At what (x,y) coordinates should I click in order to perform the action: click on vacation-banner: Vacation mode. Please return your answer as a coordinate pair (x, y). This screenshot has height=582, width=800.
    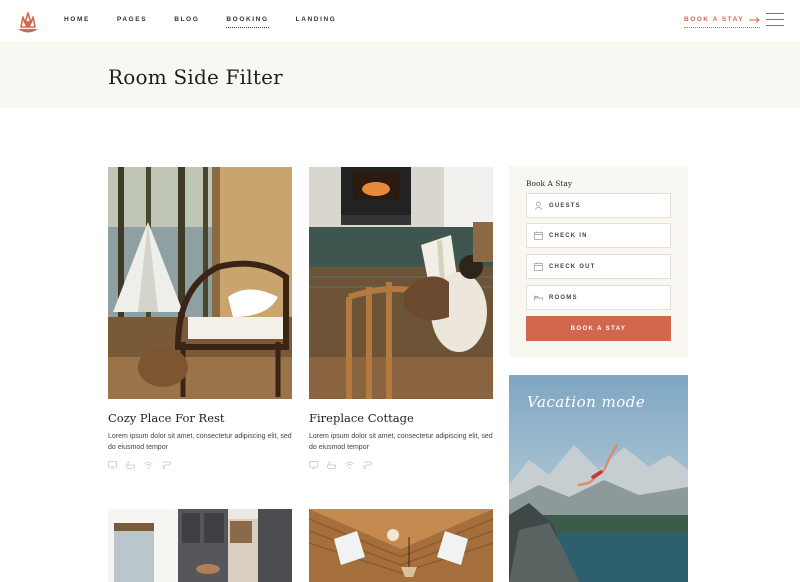
    Looking at the image, I should click on (598, 478).